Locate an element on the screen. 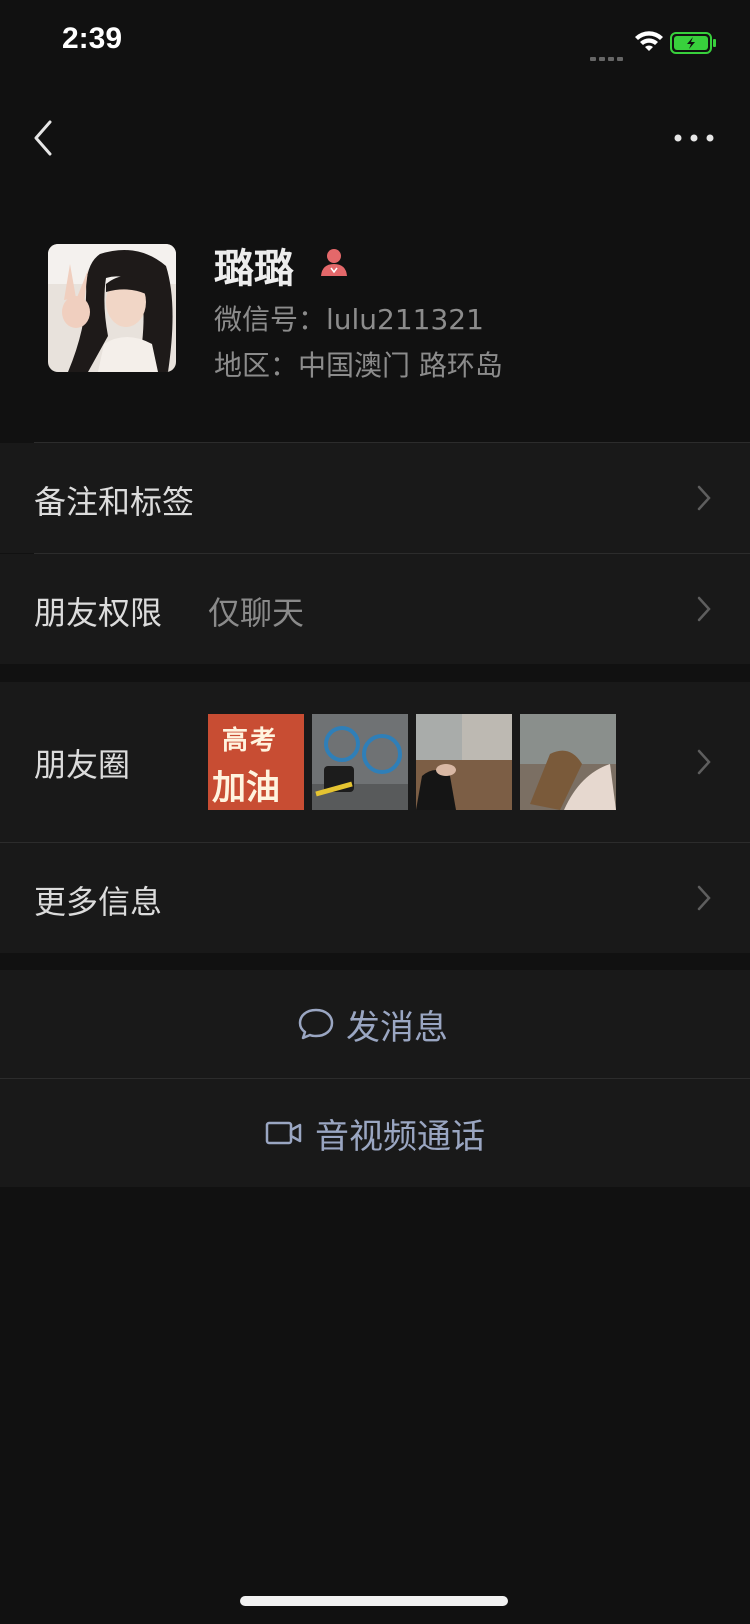  send-message-label: 发消息 is located at coordinates (397, 1027).